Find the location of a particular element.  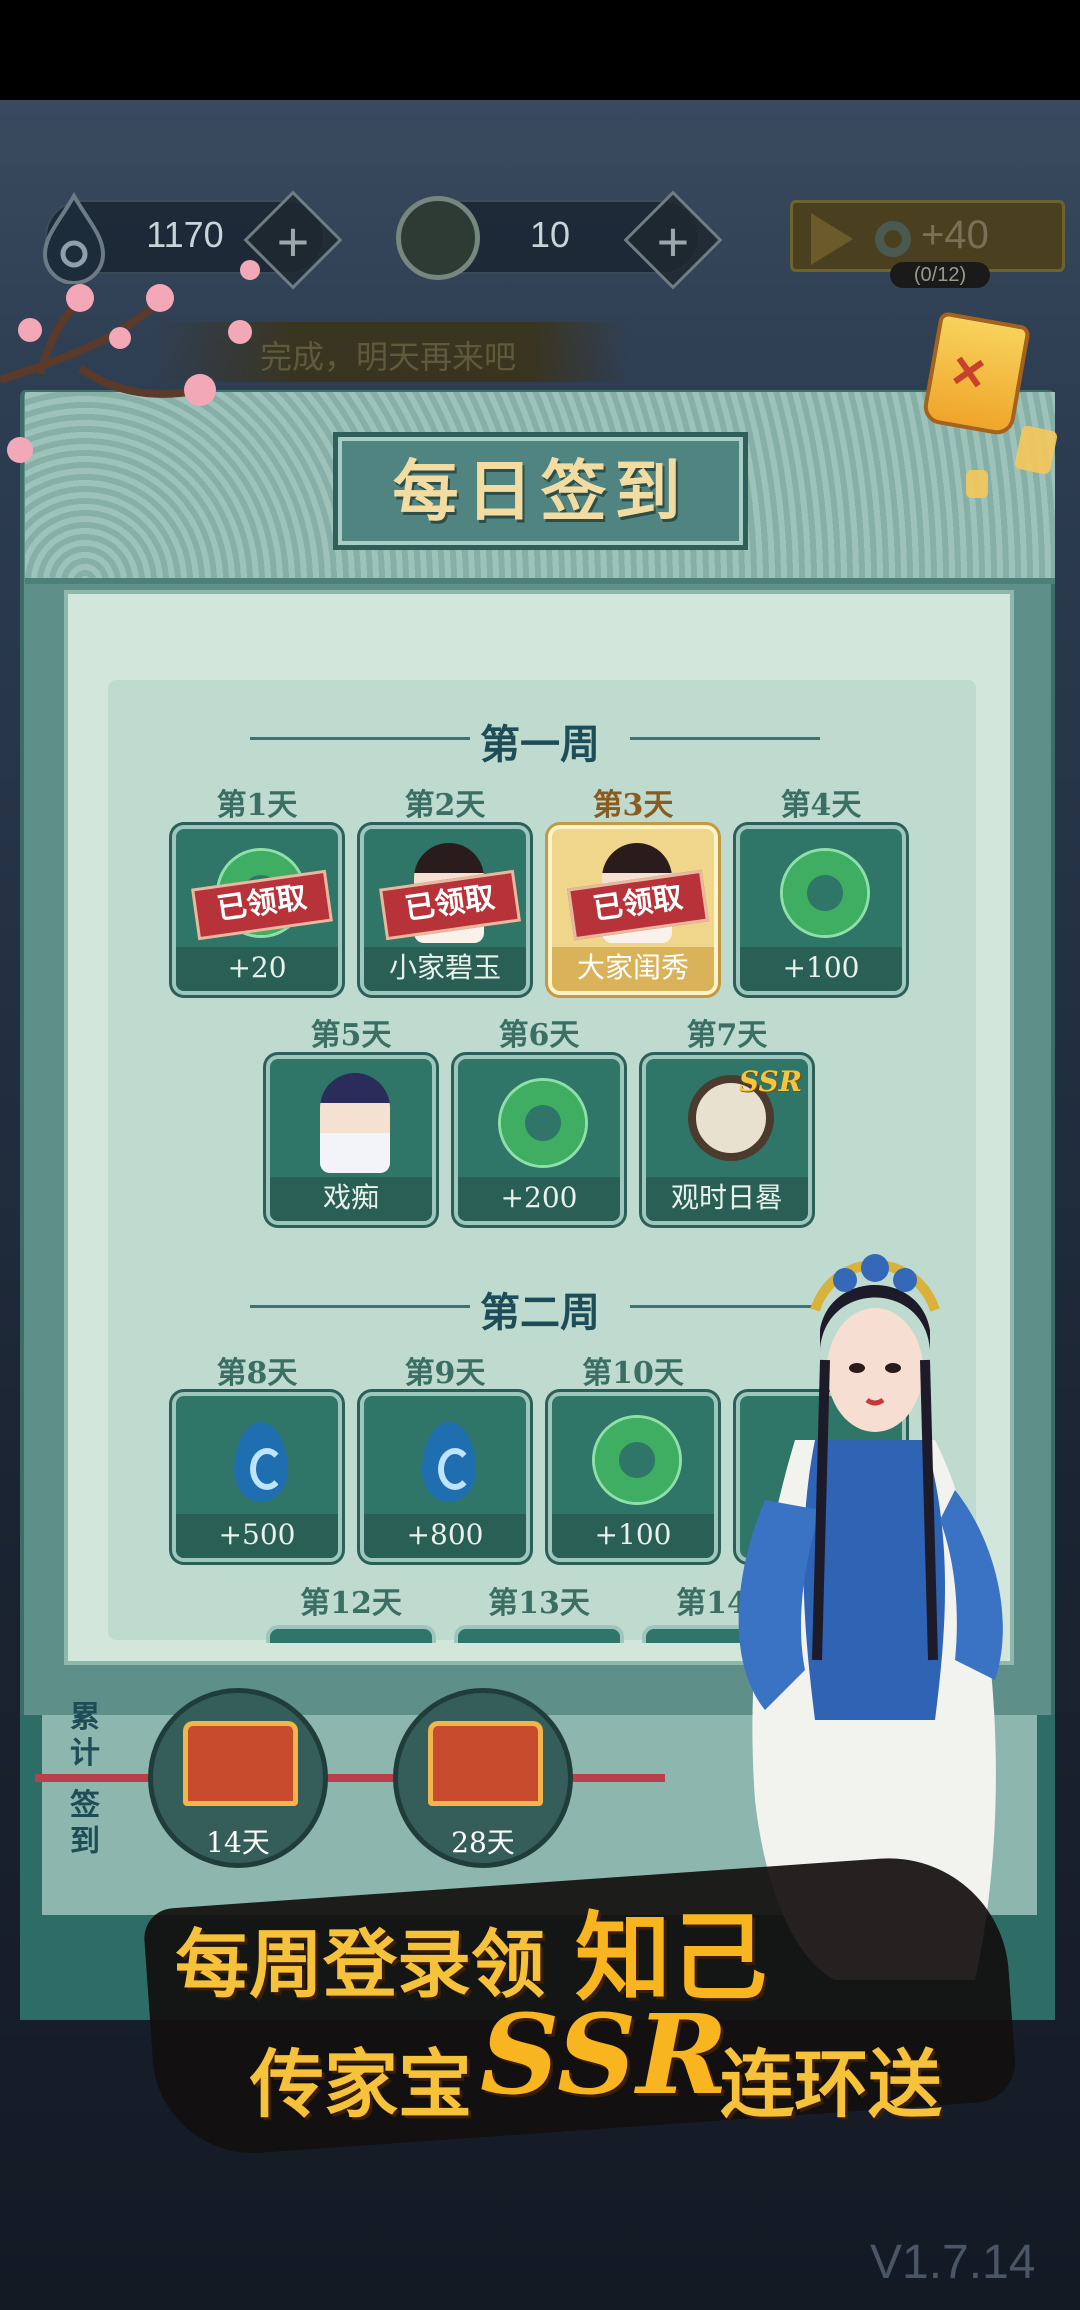

promo-ssr-text: SSR is located at coordinates (604, 2054).